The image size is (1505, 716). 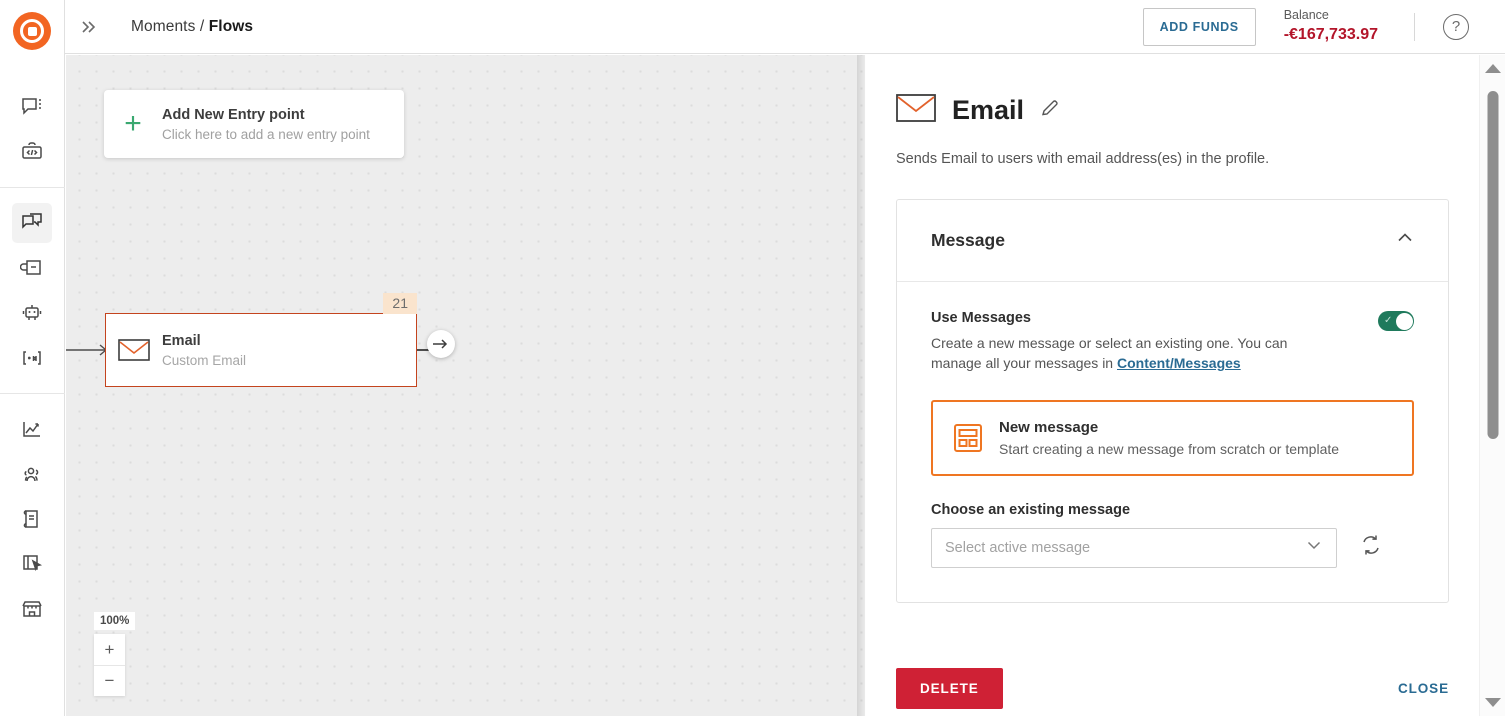 I want to click on chevron-up-icon, so click(x=1405, y=240).